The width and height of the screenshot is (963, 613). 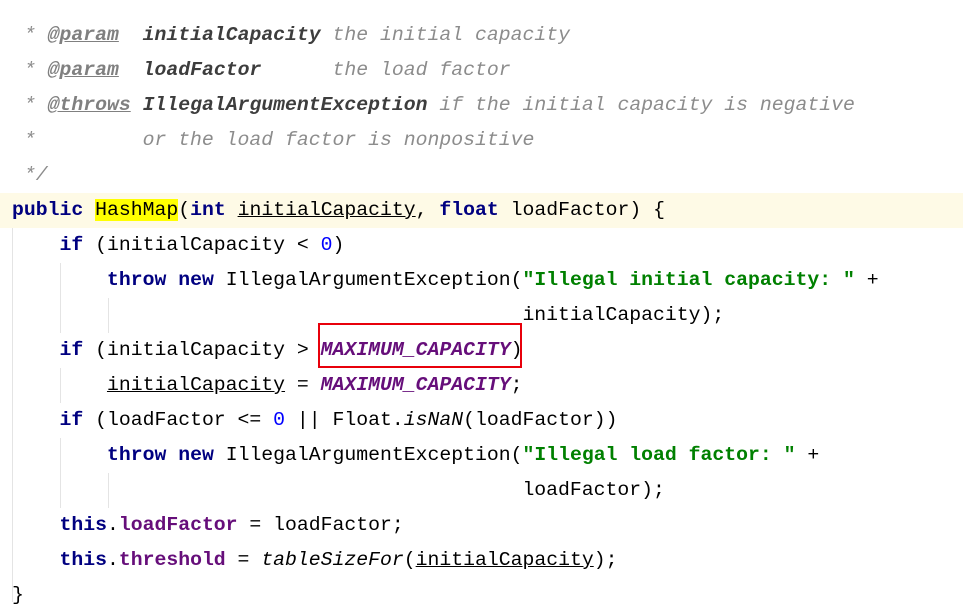 What do you see at coordinates (172, 560) in the screenshot?
I see `code-token-field: threshold` at bounding box center [172, 560].